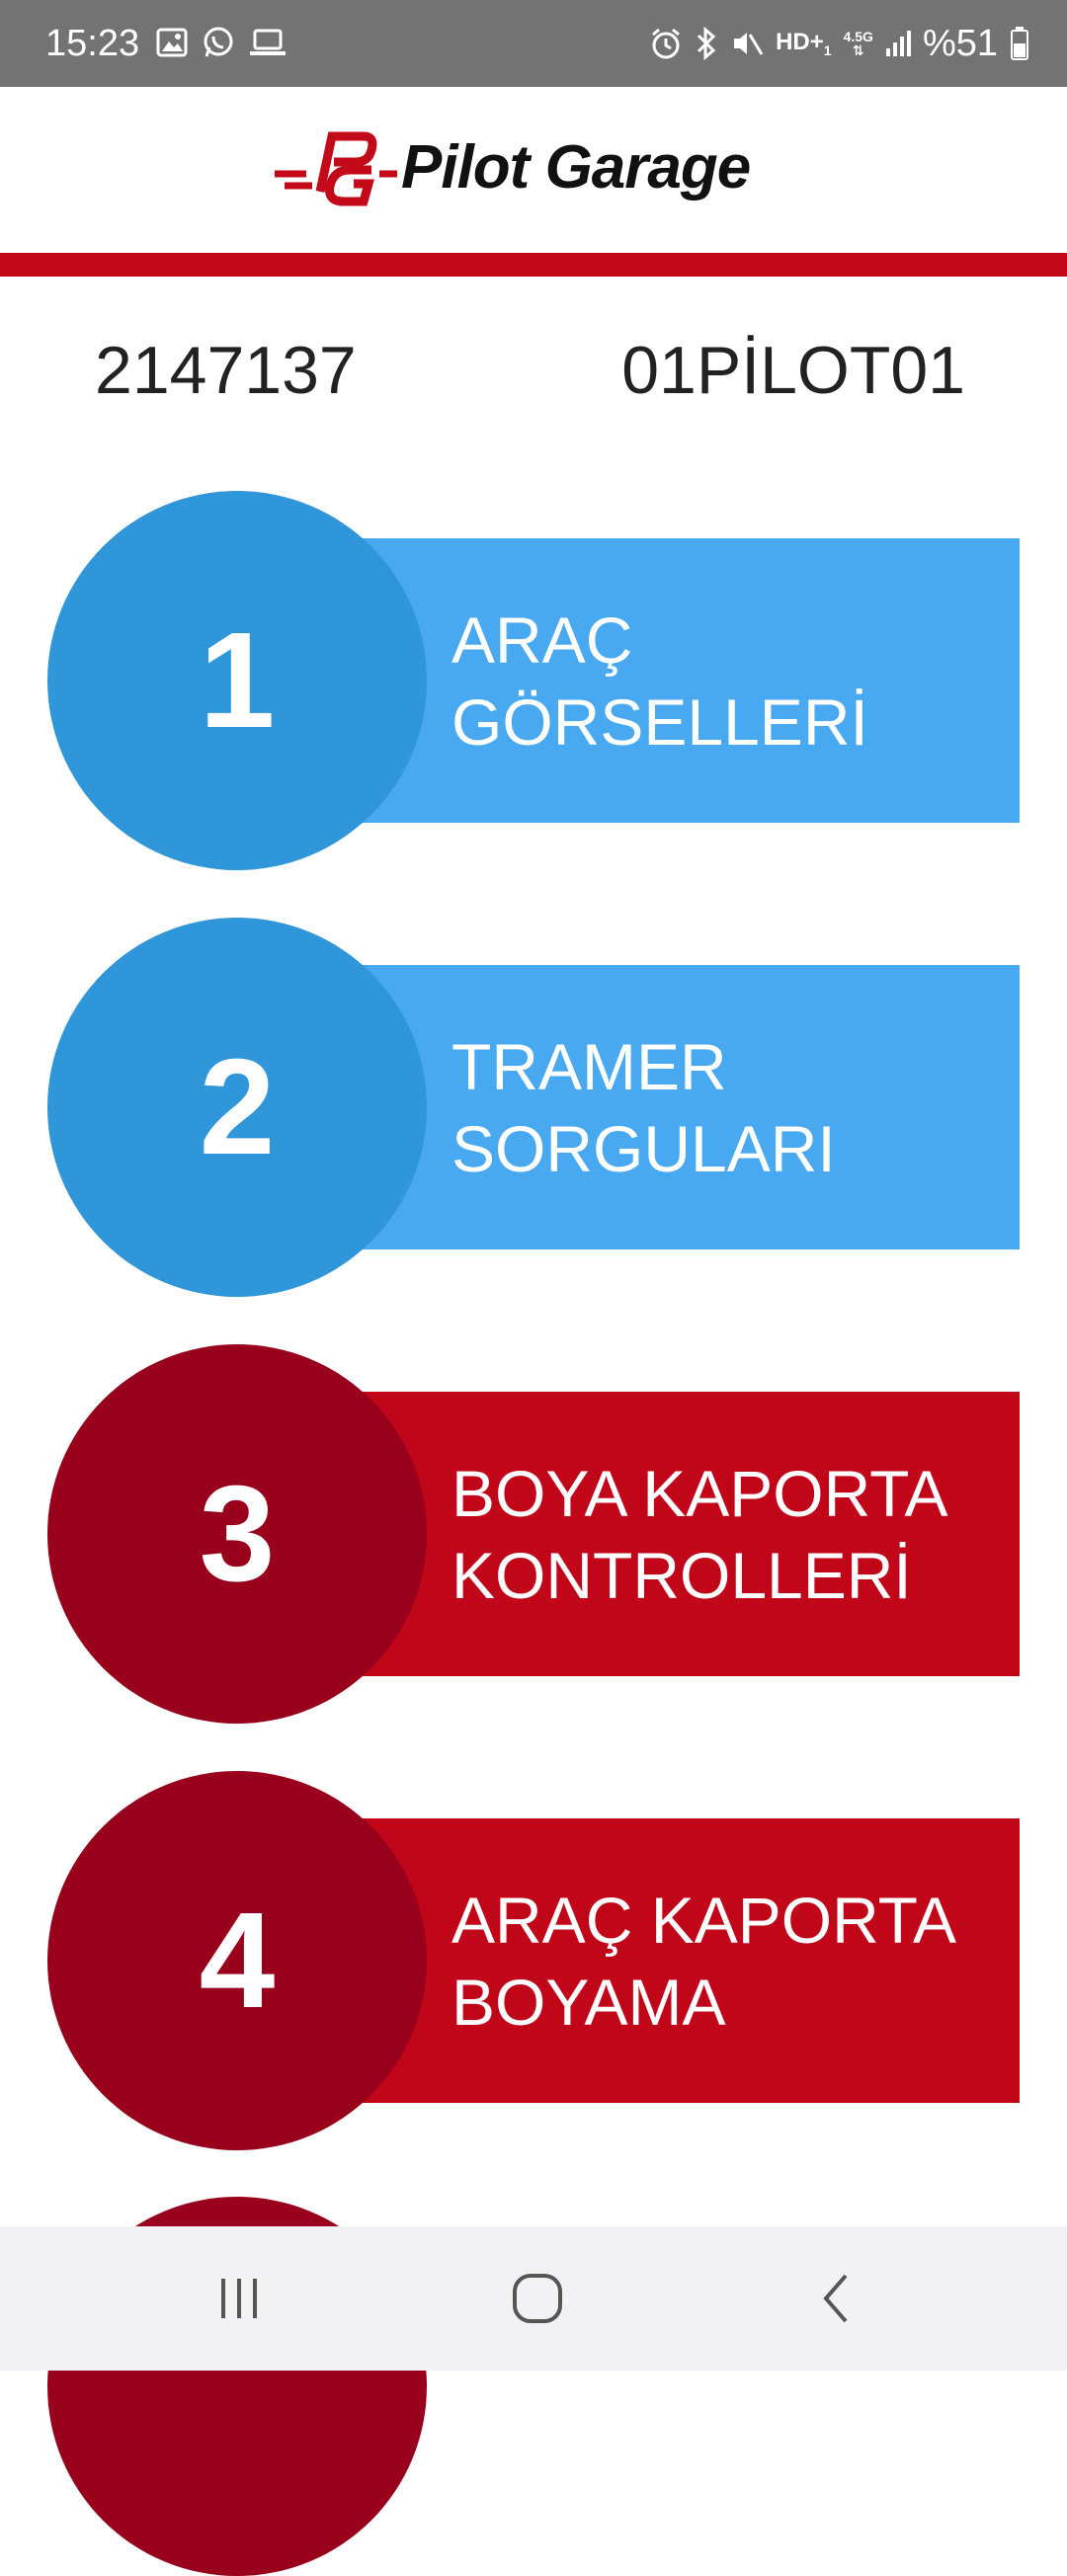 This screenshot has height=2576, width=1067. What do you see at coordinates (699, 1534) in the screenshot?
I see `menu-item-label: BOYA KAPORTA KONTROLLERİ` at bounding box center [699, 1534].